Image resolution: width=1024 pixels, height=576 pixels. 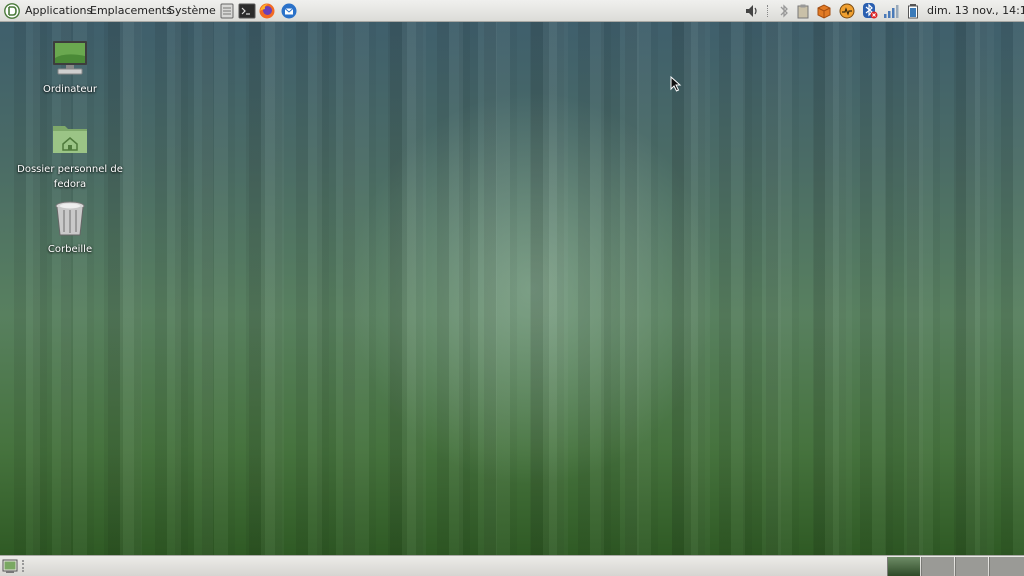 What do you see at coordinates (70, 177) in the screenshot?
I see `desktop-icon-label: Dossier personnel de fedora` at bounding box center [70, 177].